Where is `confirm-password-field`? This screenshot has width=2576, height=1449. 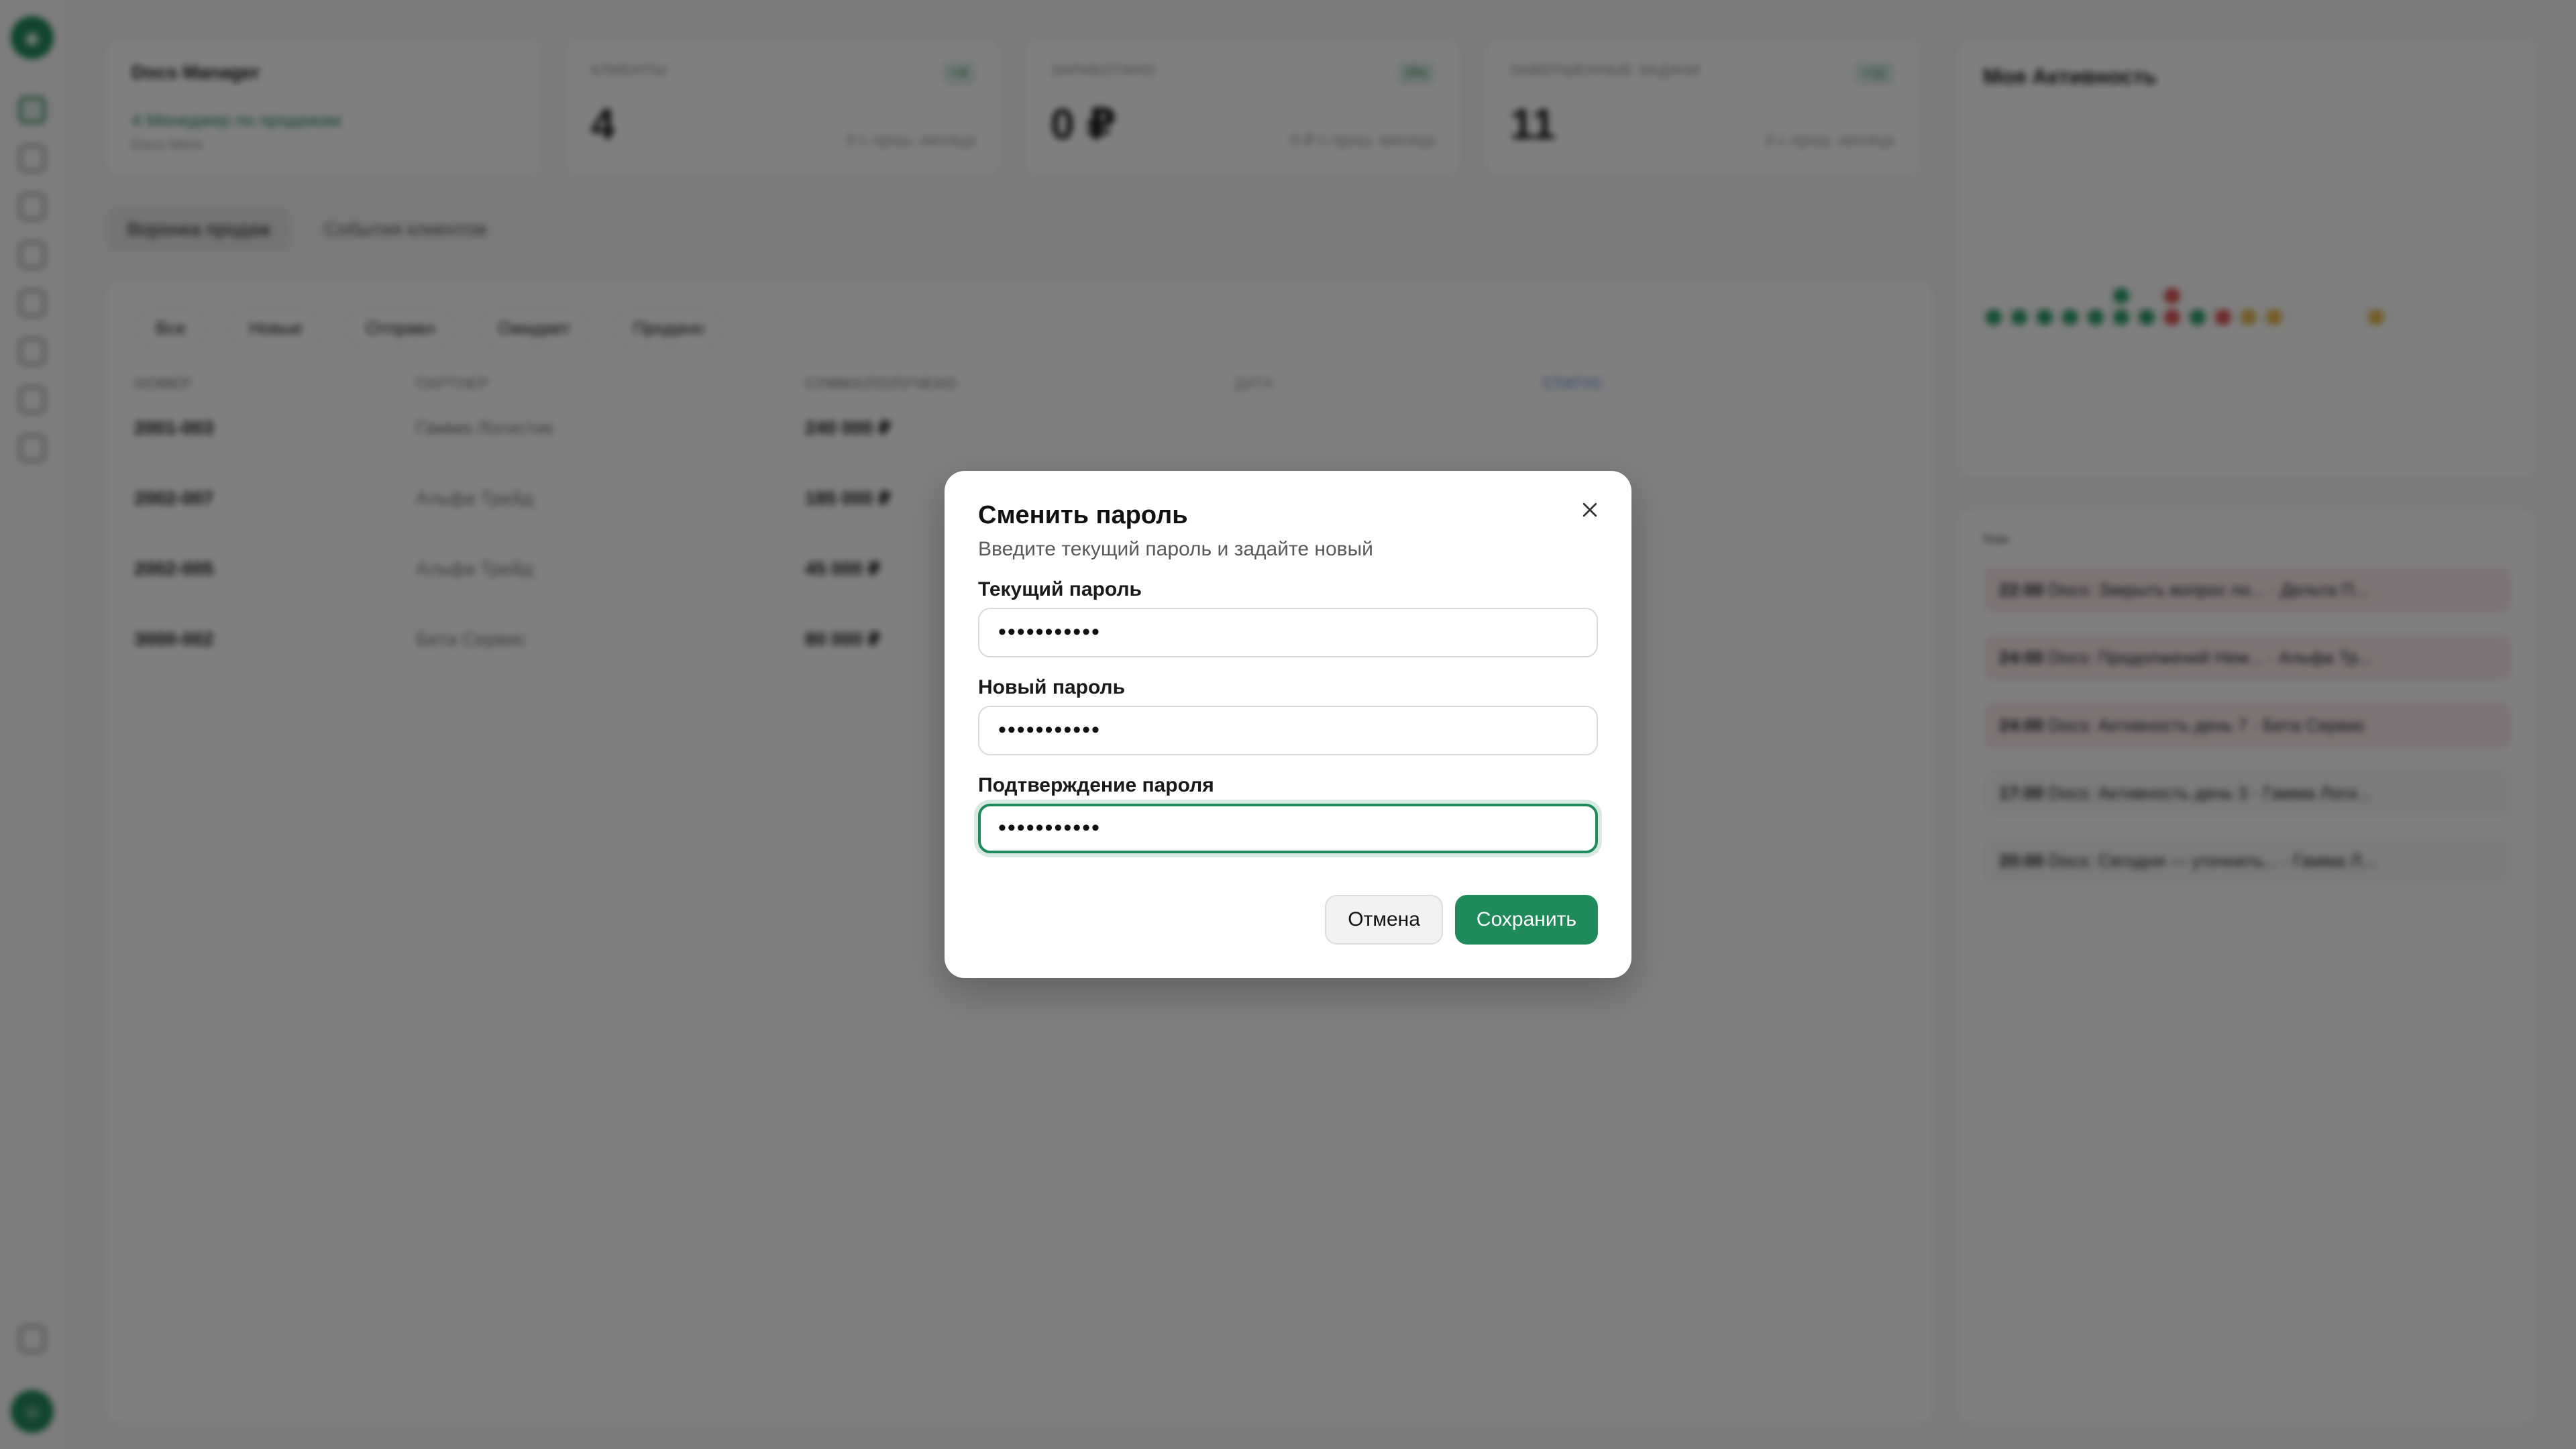 confirm-password-field is located at coordinates (1288, 828).